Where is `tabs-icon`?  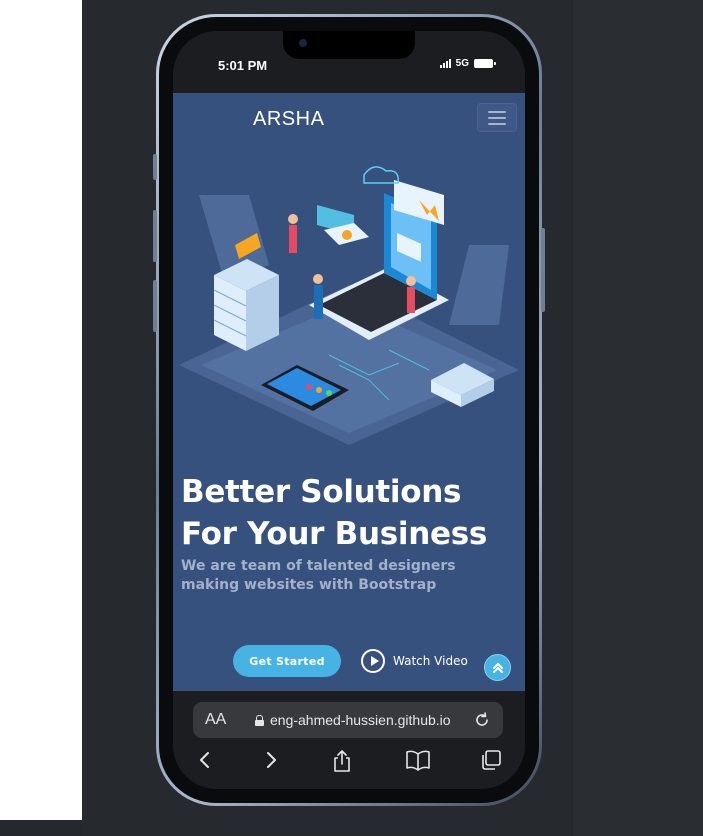
tabs-icon is located at coordinates (491, 760).